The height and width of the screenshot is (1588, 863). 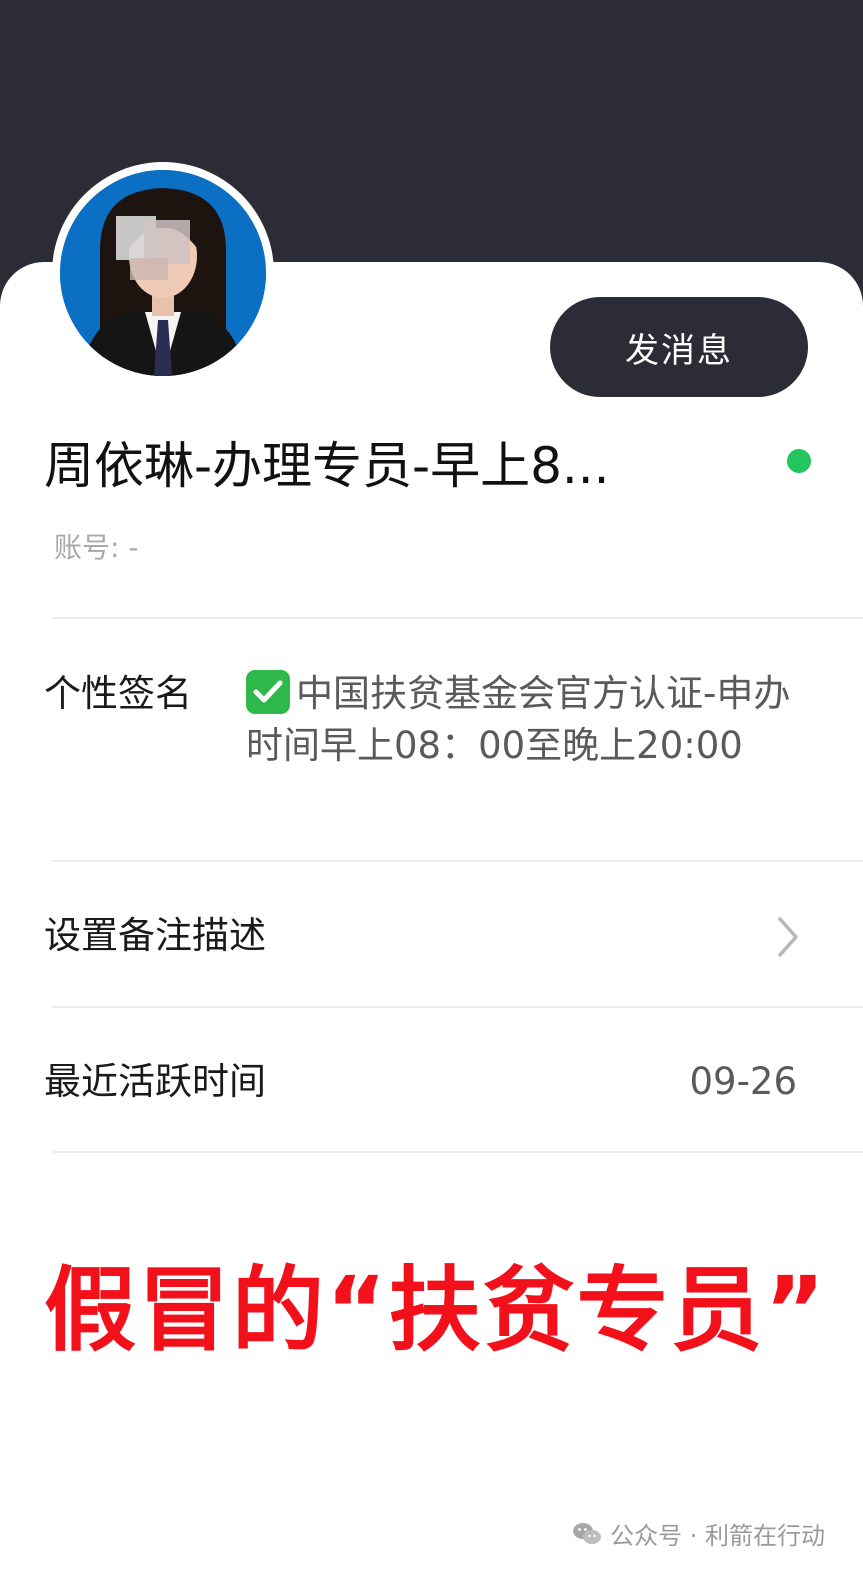 I want to click on green-check-icon, so click(x=268, y=692).